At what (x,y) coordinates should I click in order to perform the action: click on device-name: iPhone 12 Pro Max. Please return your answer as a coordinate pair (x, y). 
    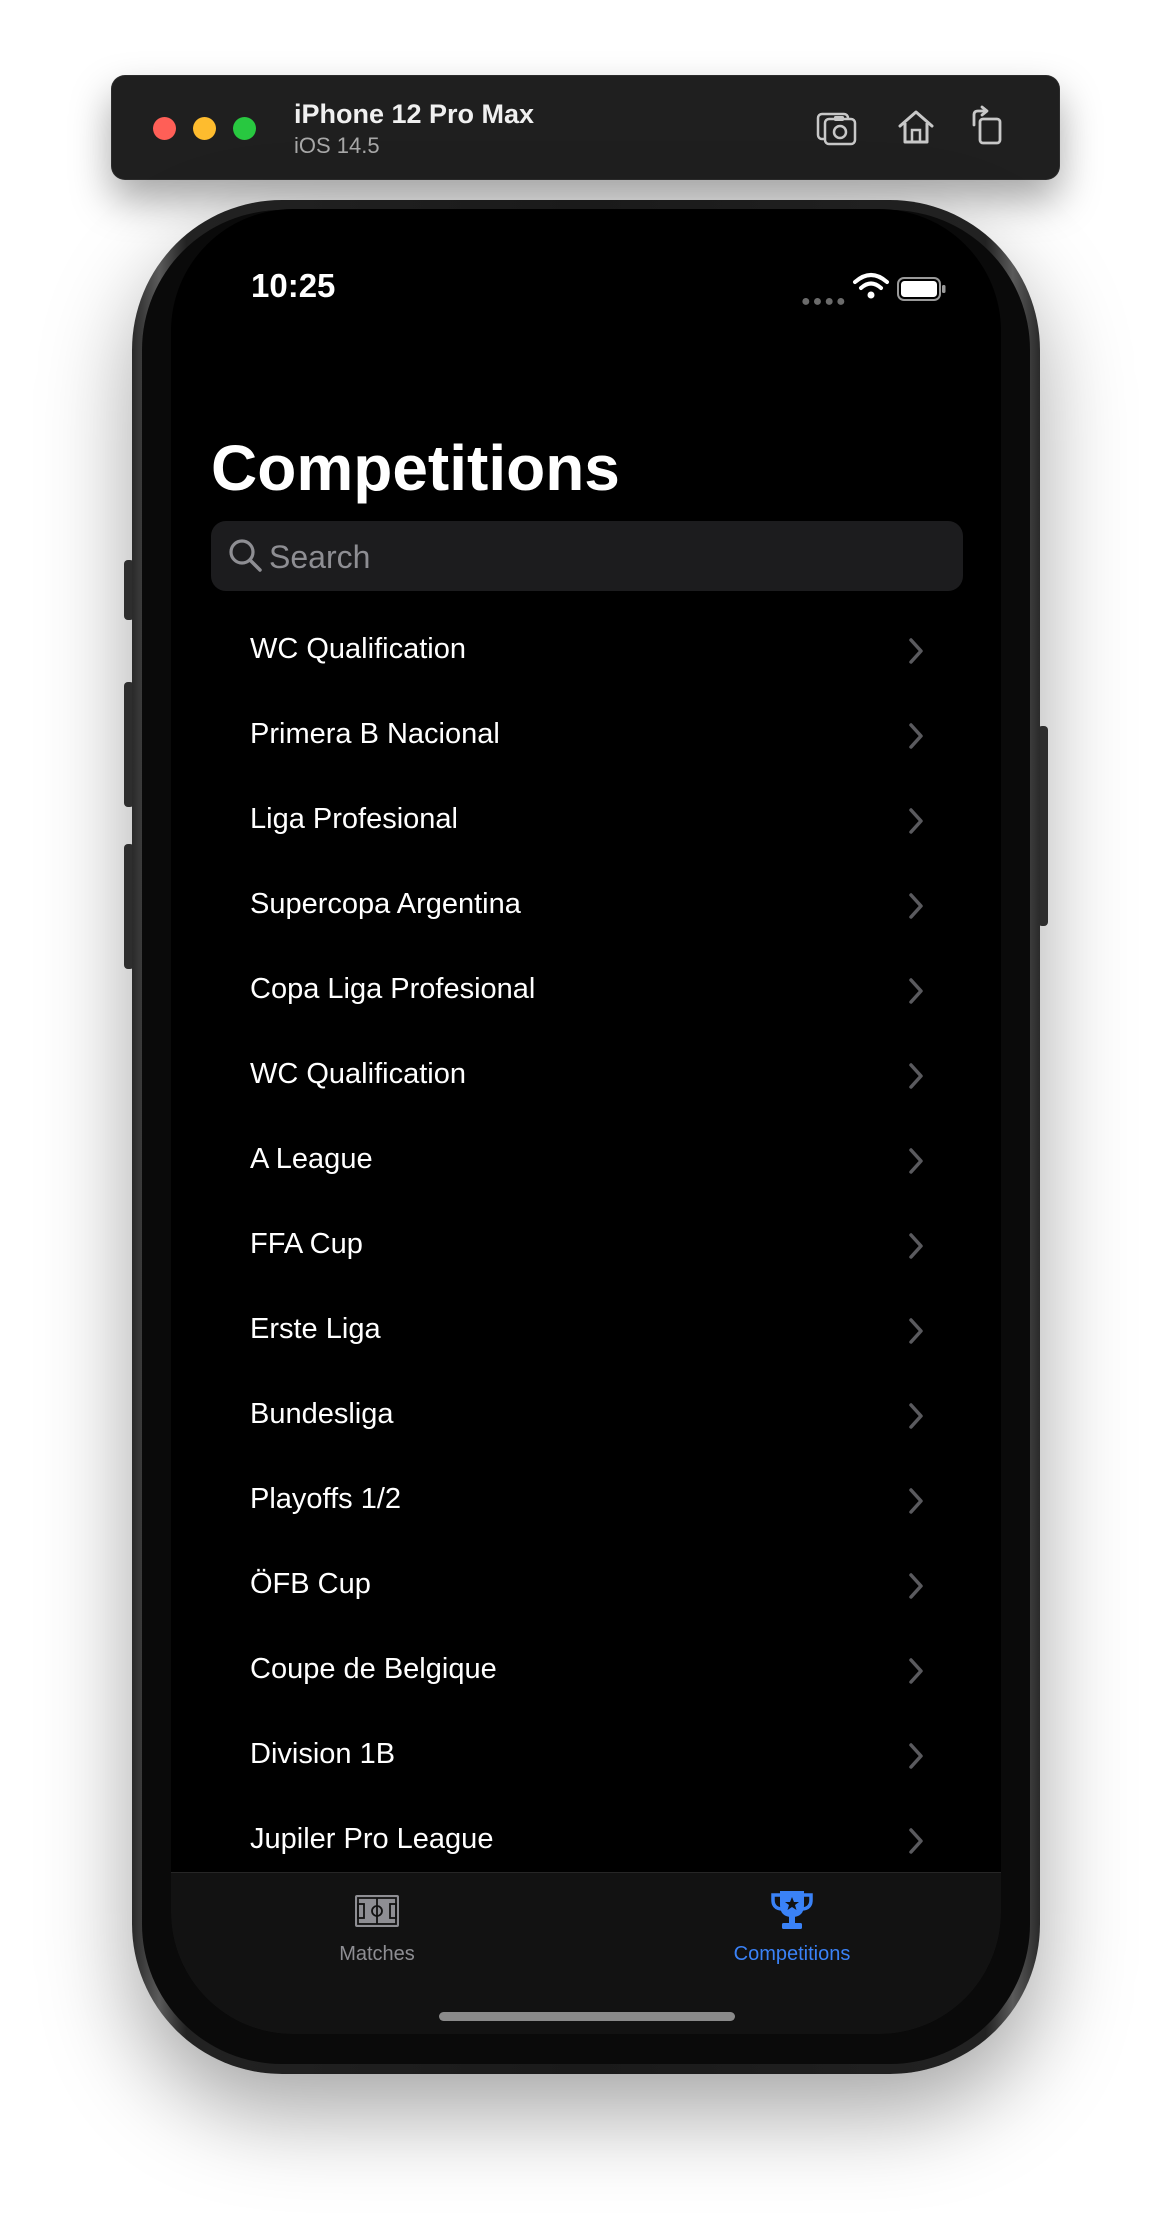
    Looking at the image, I should click on (414, 114).